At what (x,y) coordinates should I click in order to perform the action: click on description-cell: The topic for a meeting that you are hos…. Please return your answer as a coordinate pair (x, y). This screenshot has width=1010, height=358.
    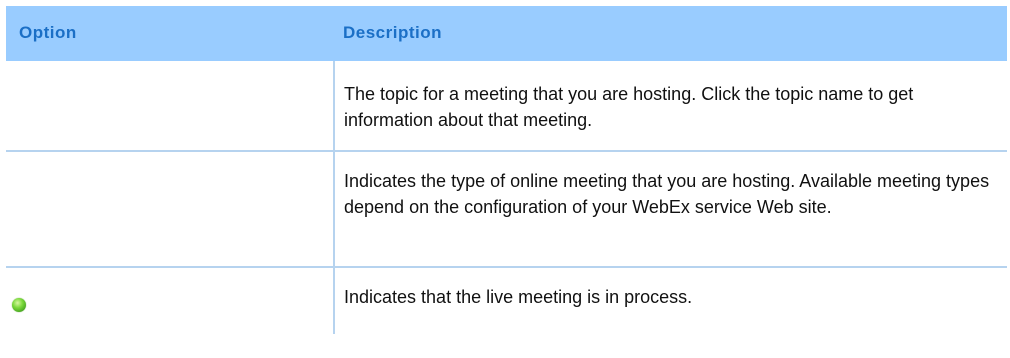
    Looking at the image, I should click on (629, 107).